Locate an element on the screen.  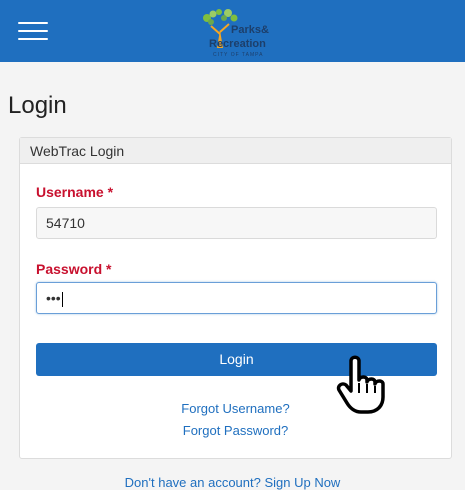
login-card-header: WebTrac Login is located at coordinates (235, 151).